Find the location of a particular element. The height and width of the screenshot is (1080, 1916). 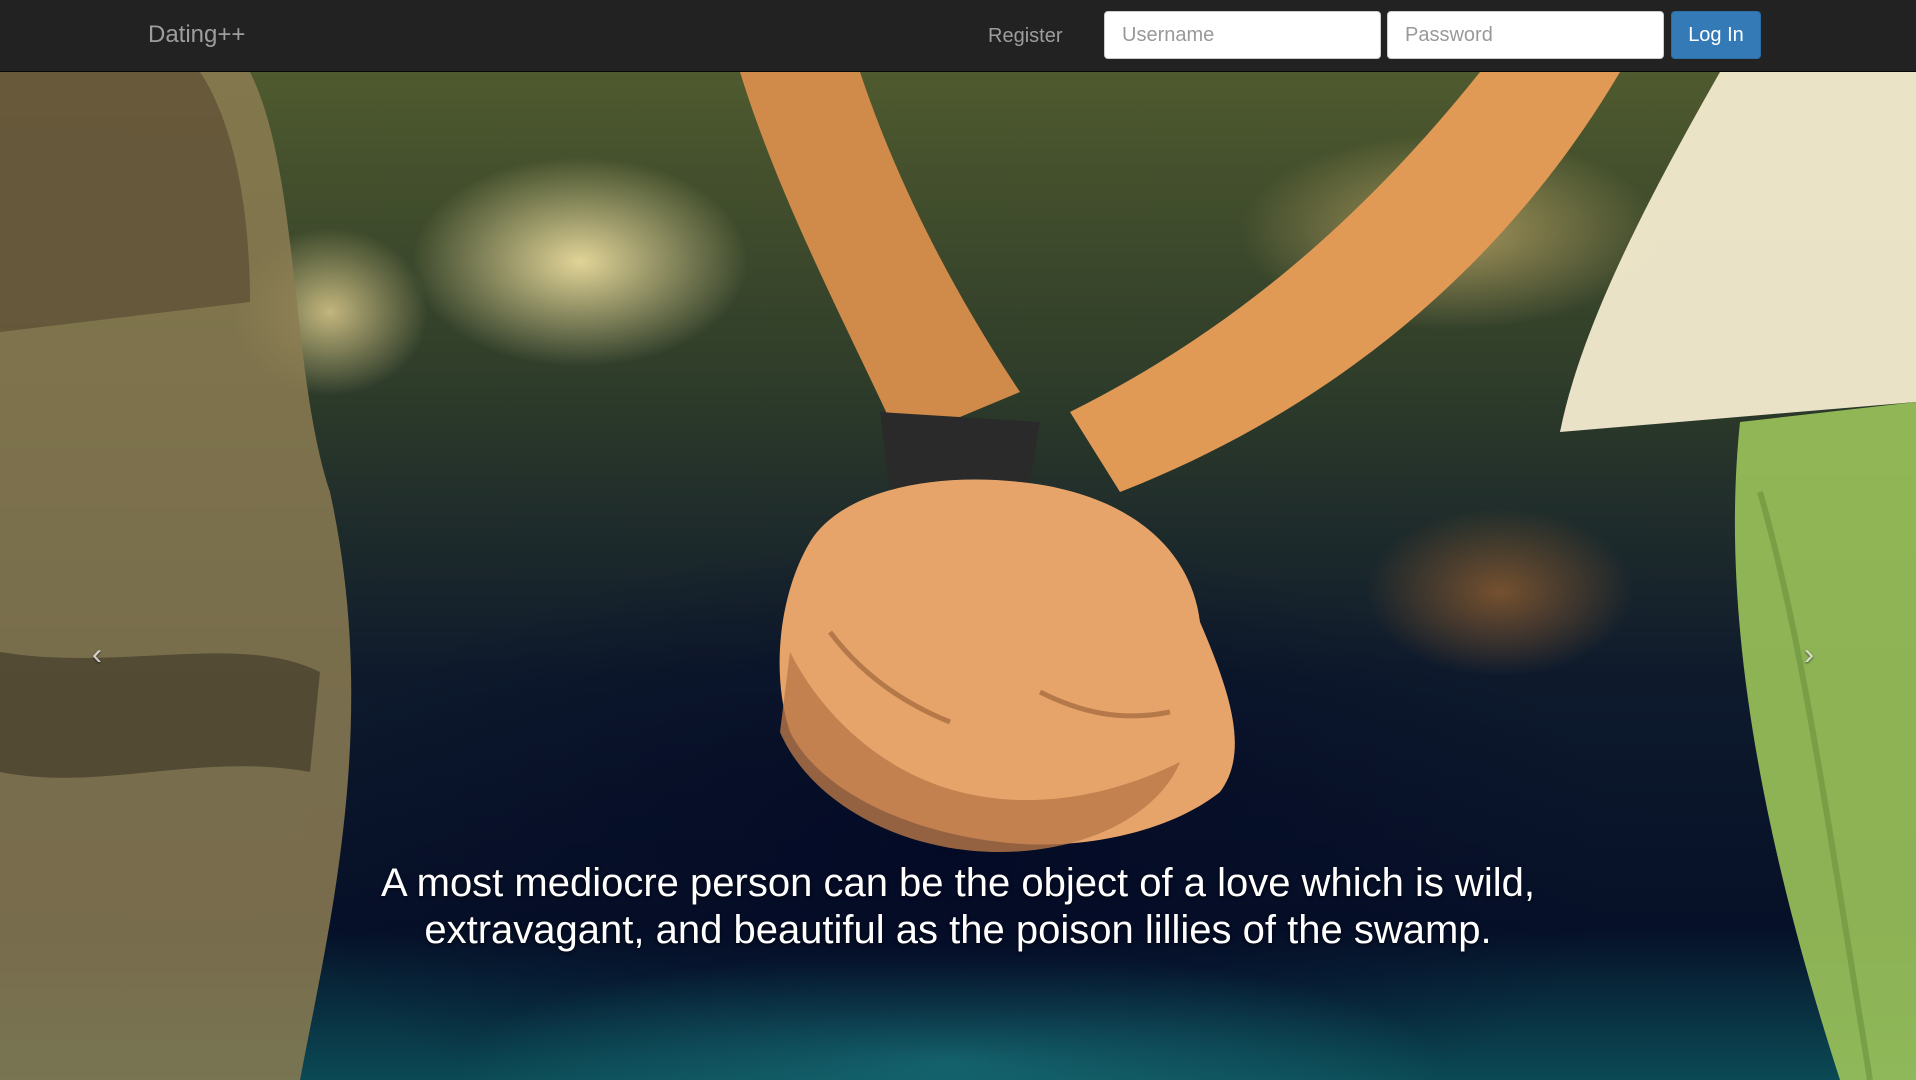

brand-logo-link: Dating++ is located at coordinates (196, 35).